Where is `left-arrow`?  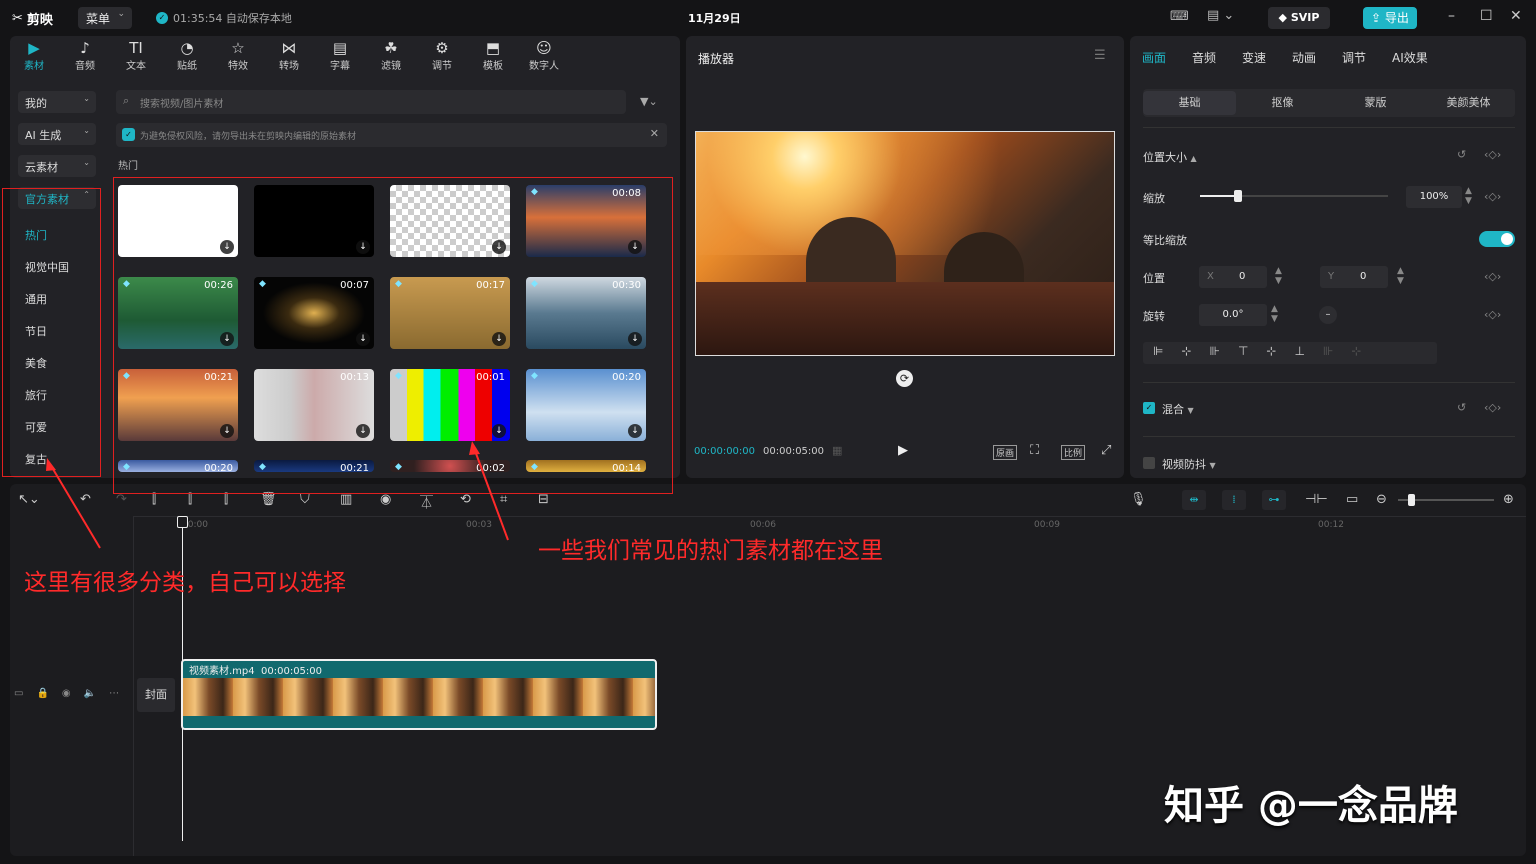
left-arrow is located at coordinates (75, 506).